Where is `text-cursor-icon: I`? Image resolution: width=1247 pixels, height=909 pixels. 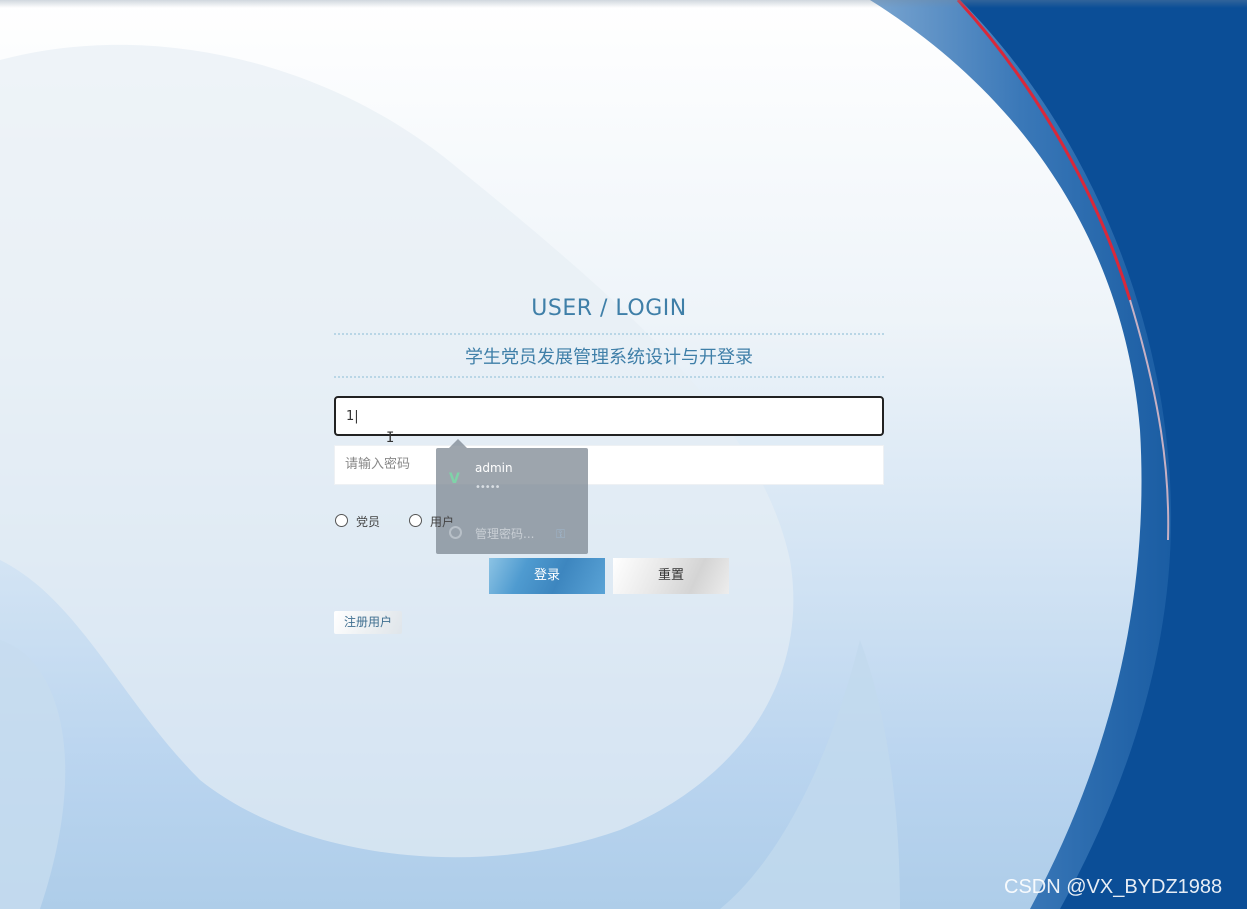 text-cursor-icon: I is located at coordinates (390, 438).